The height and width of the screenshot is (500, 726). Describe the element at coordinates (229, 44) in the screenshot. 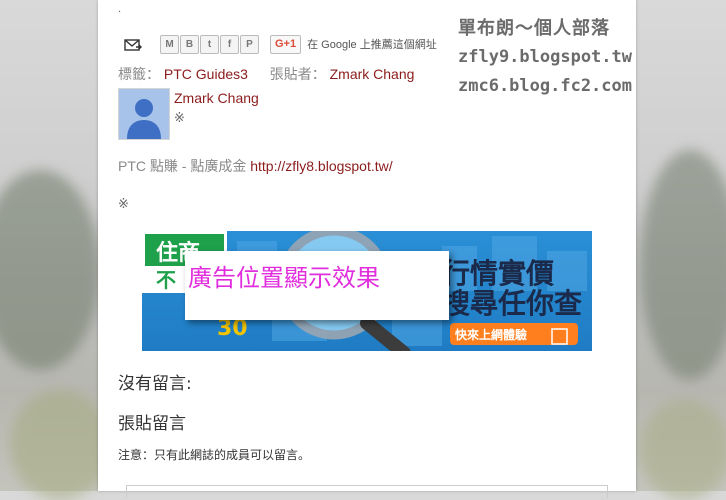

I see `facebook-share-icon: f` at that location.